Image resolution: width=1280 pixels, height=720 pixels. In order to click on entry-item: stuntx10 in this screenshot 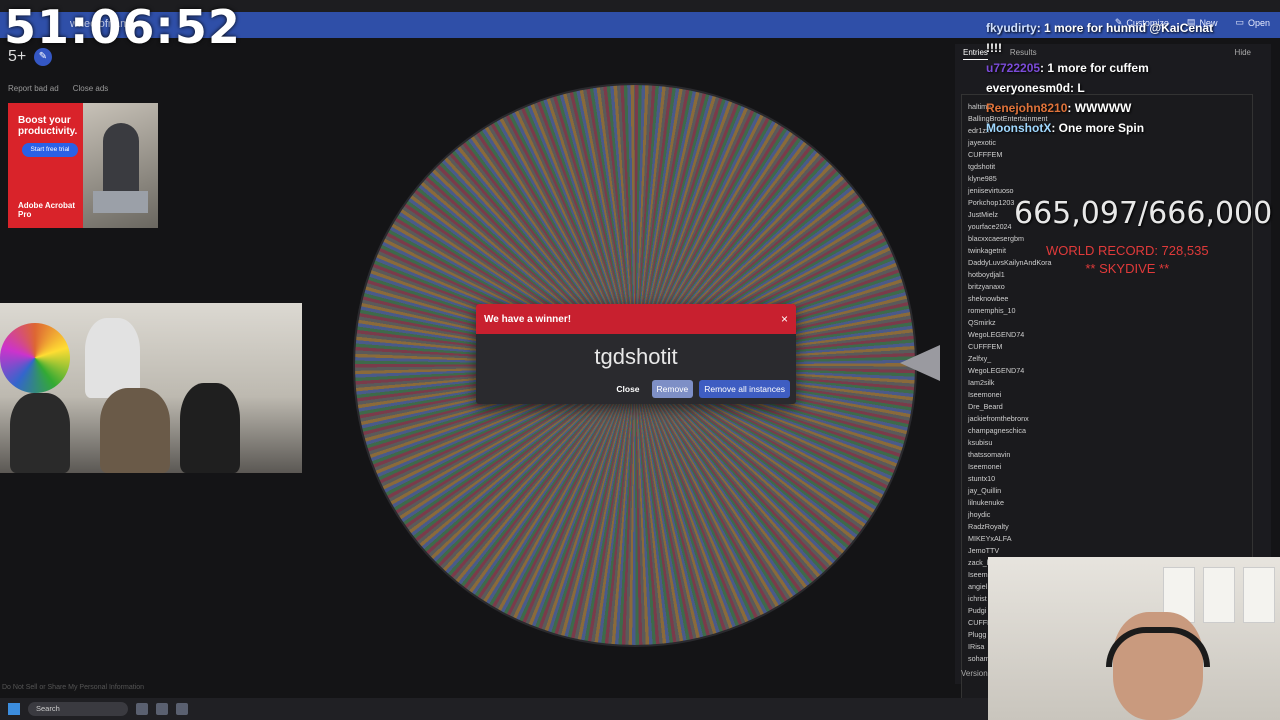, I will do `click(982, 478)`.